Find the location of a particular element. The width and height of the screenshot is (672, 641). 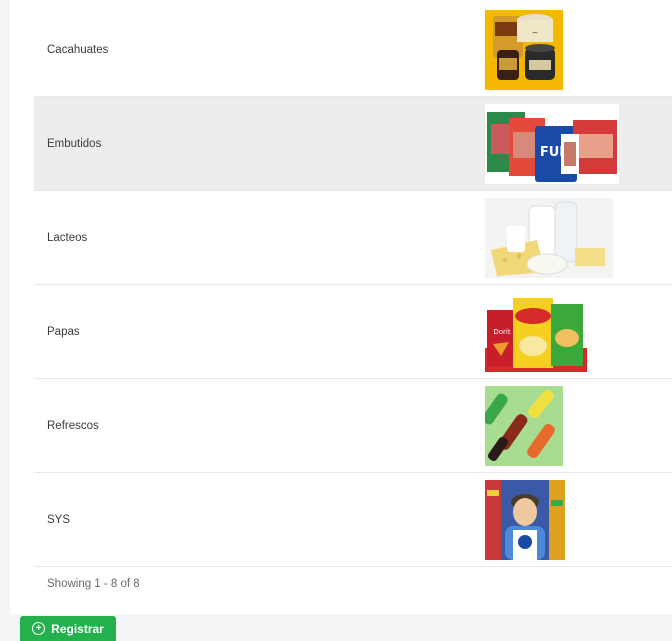

register-button: + Registrar is located at coordinates (68, 628).